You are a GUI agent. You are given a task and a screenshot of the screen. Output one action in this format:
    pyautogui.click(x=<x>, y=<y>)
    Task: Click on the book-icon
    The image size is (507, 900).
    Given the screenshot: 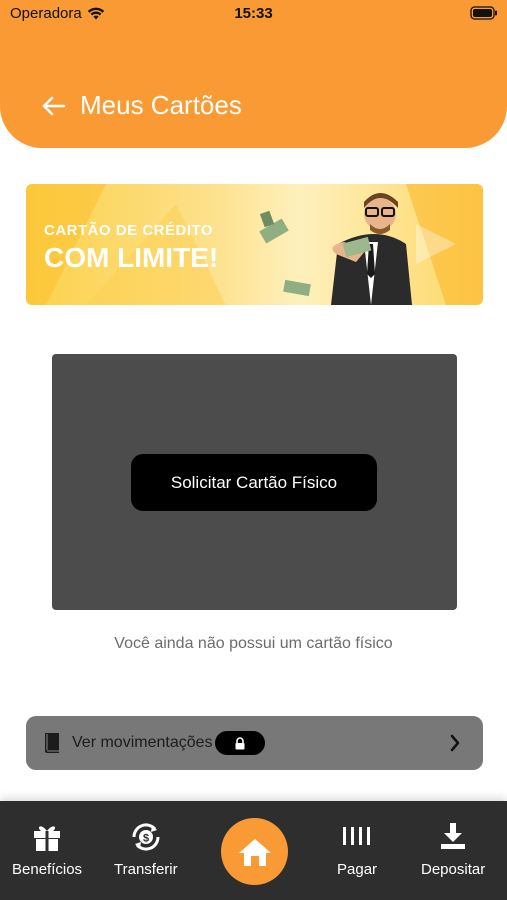 What is the action you would take?
    pyautogui.click(x=52, y=743)
    